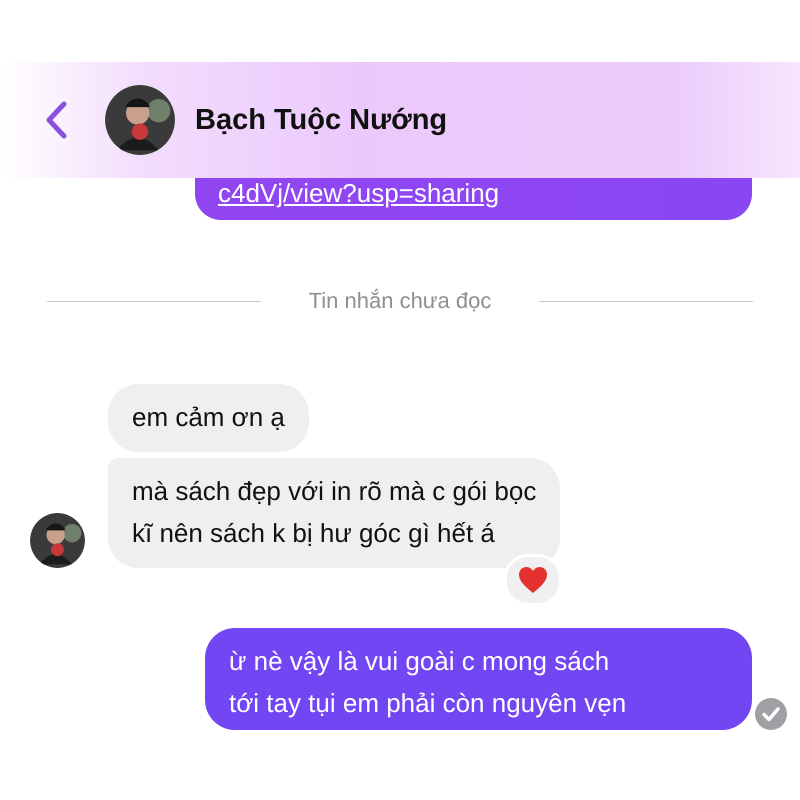 This screenshot has width=800, height=800. What do you see at coordinates (359, 193) in the screenshot?
I see `link: c4dVj/view?usp=sharing` at bounding box center [359, 193].